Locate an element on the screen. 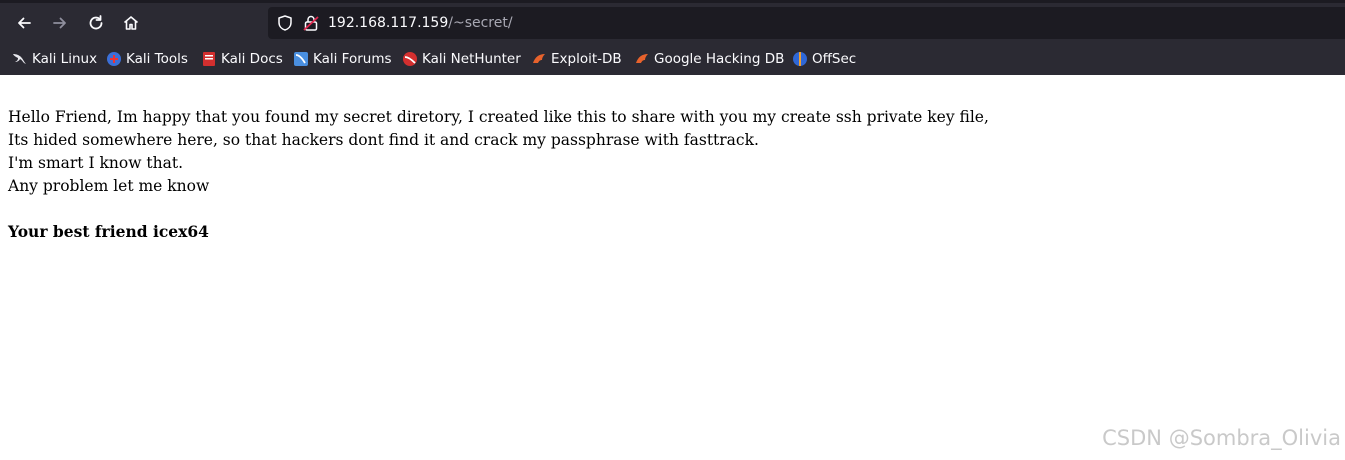  arrow-right-icon is located at coordinates (59, 23).